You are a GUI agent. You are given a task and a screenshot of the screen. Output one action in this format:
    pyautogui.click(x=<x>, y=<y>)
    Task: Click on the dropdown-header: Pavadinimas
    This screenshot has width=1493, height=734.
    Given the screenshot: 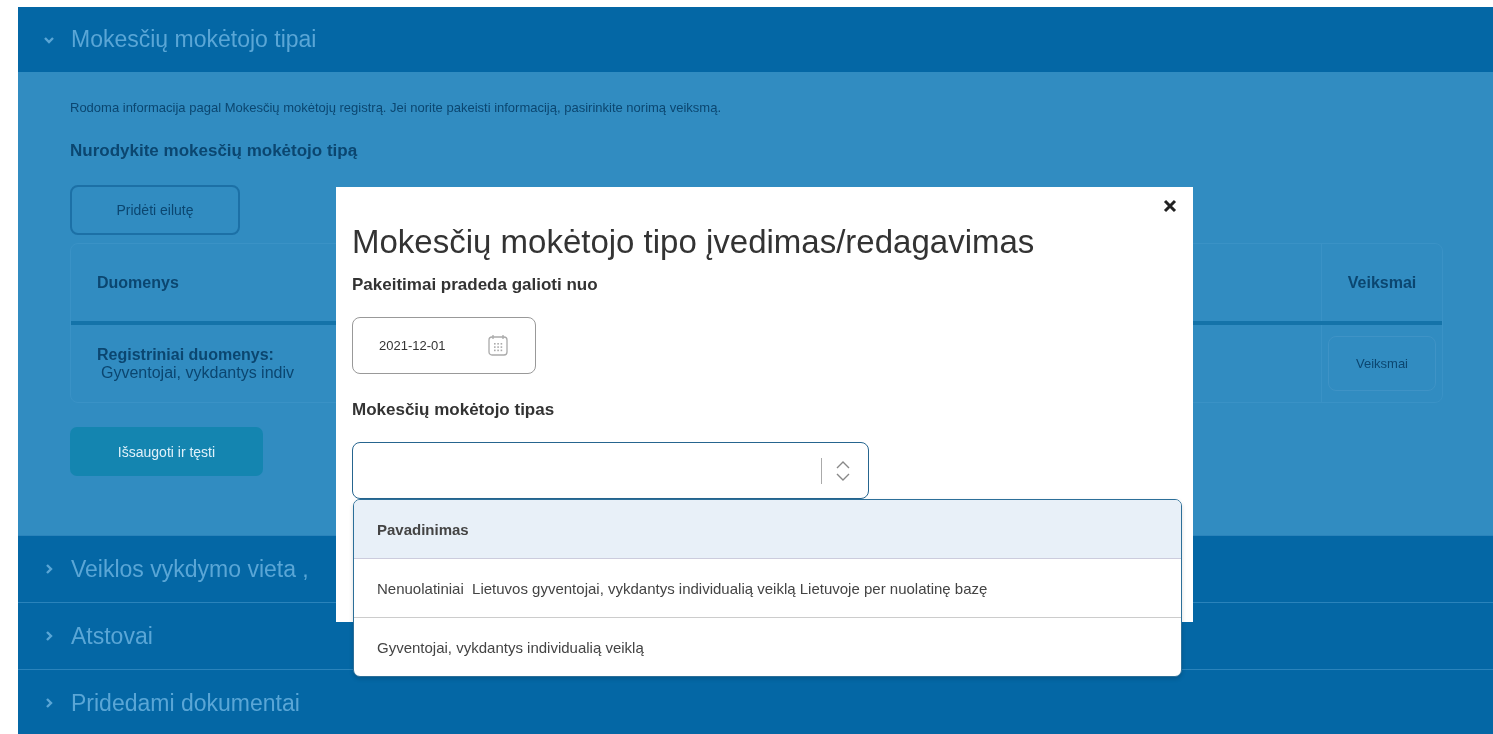 What is the action you would take?
    pyautogui.click(x=767, y=529)
    